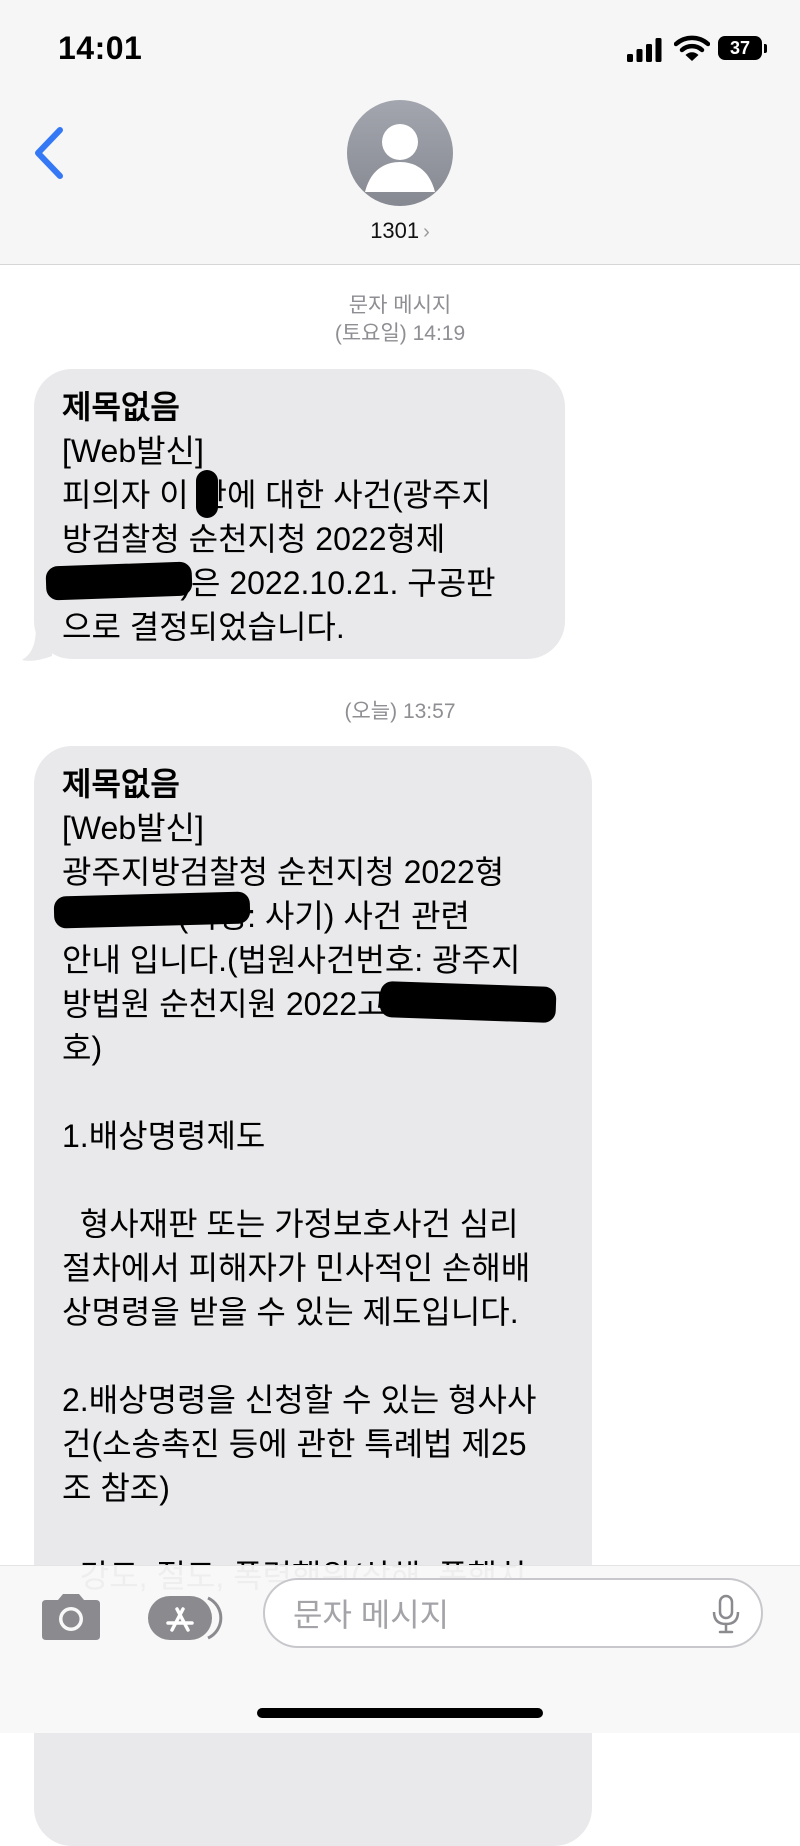  I want to click on microphone-icon, so click(726, 1614).